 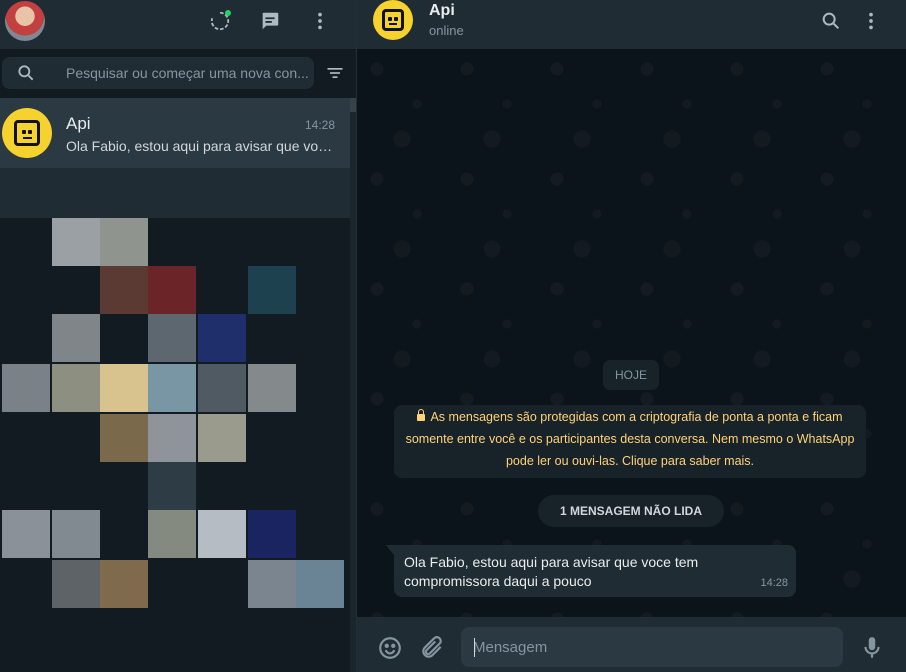 What do you see at coordinates (188, 73) in the screenshot?
I see `search-input` at bounding box center [188, 73].